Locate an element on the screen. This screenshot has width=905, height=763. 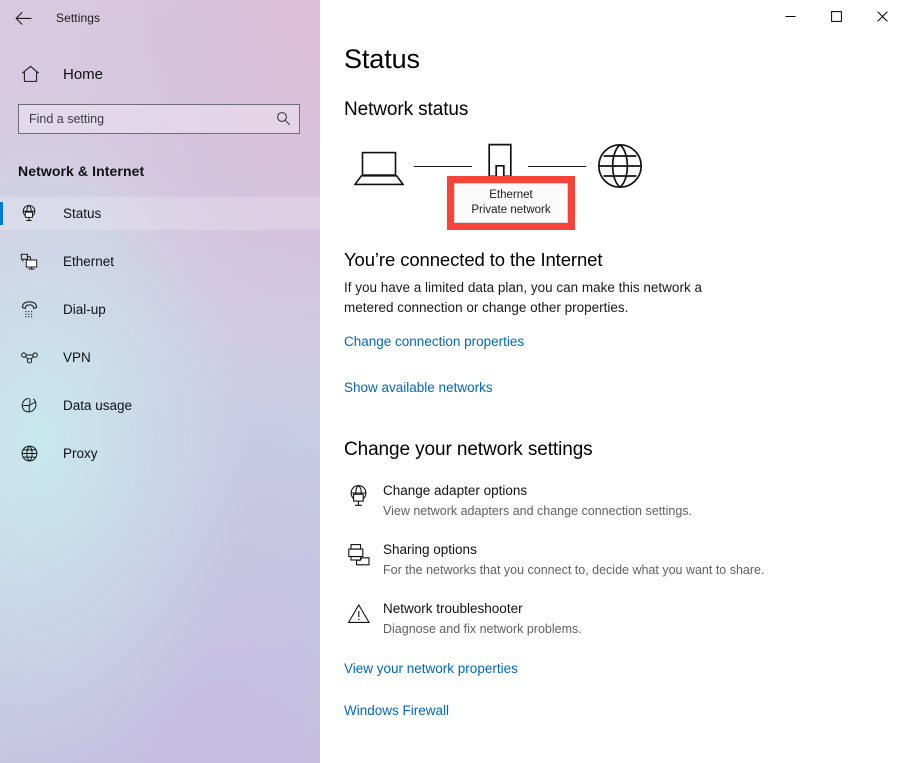
connection-status-text: You’re connected to the Internet is located at coordinates (473, 259).